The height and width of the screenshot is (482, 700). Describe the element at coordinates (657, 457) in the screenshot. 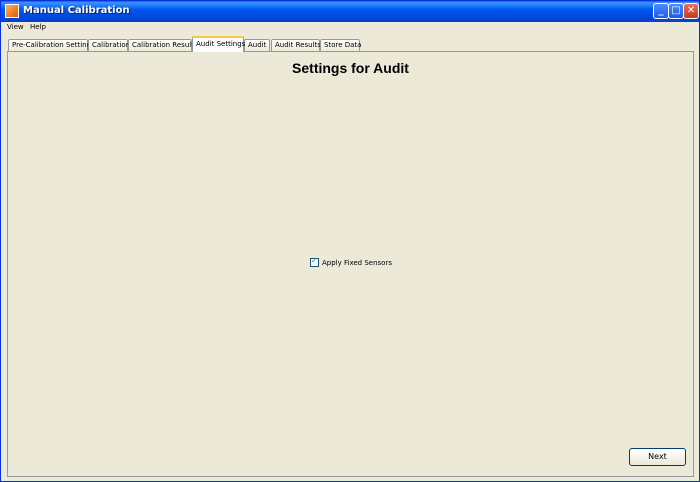

I see `next-button: Next` at that location.